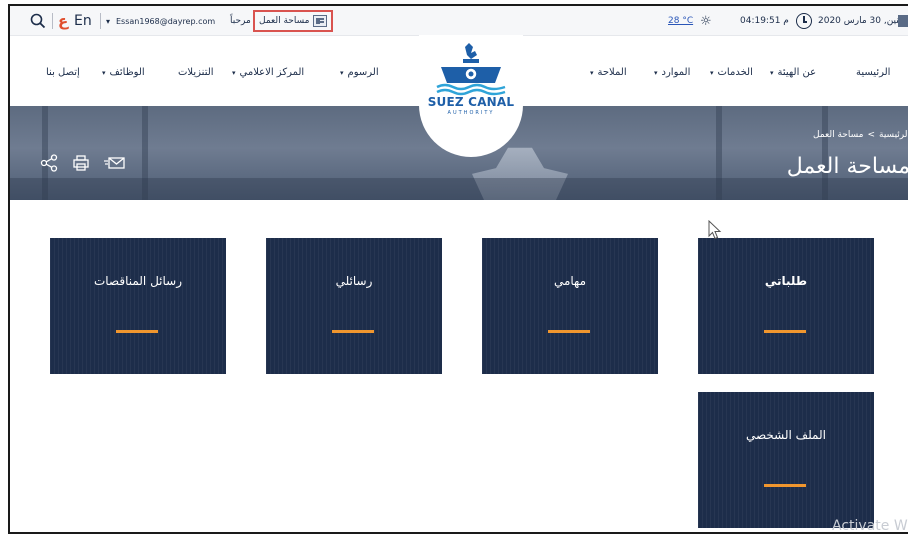 This screenshot has height=536, width=908. What do you see at coordinates (804, 21) in the screenshot?
I see `clock-icon` at bounding box center [804, 21].